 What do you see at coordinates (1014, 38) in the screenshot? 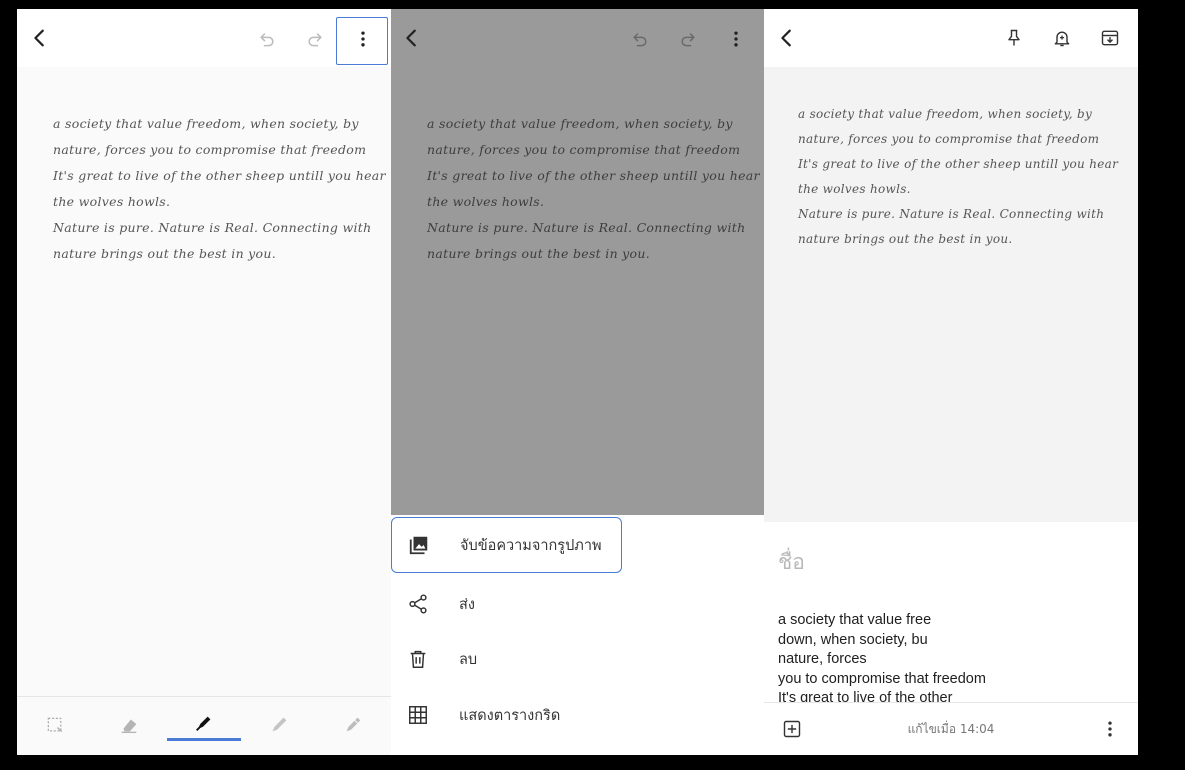
I see `pin-icon` at bounding box center [1014, 38].